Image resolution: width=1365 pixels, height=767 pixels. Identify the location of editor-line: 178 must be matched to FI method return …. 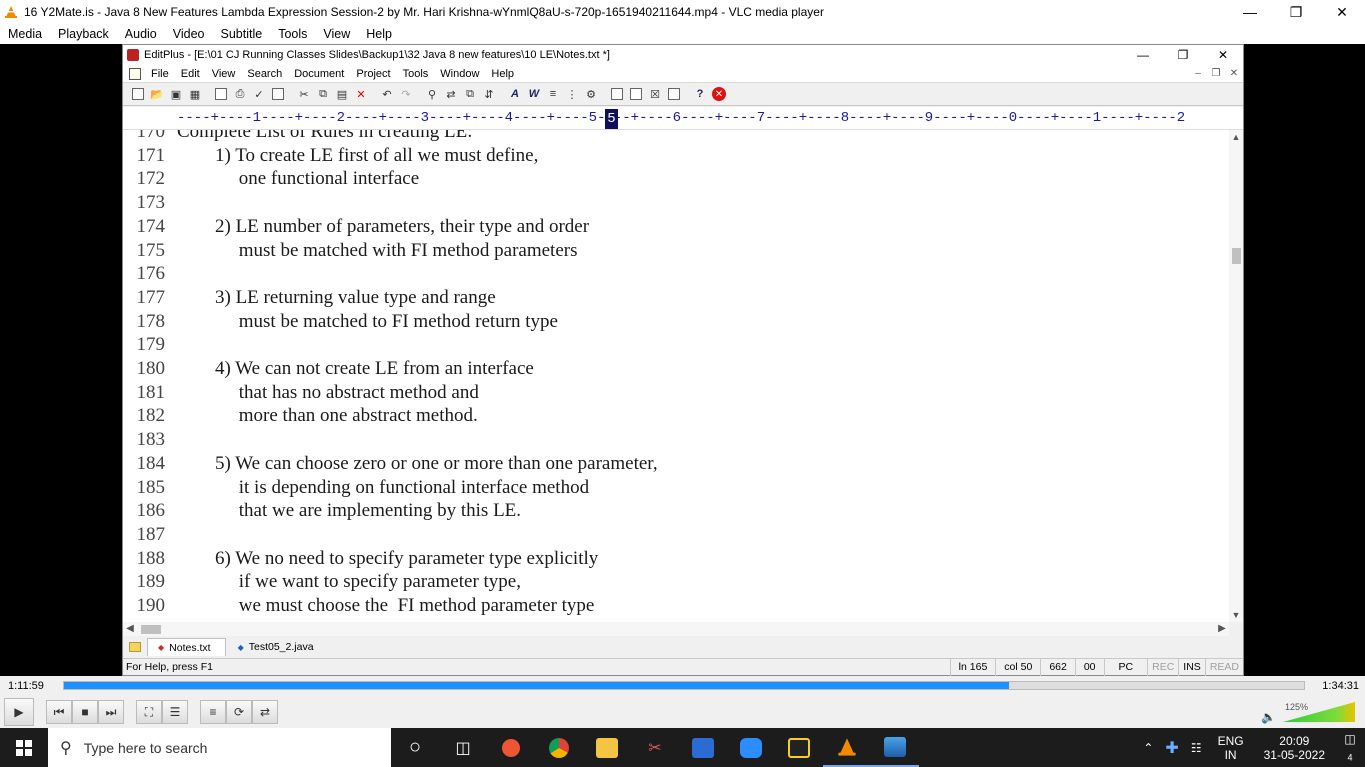
(673, 322).